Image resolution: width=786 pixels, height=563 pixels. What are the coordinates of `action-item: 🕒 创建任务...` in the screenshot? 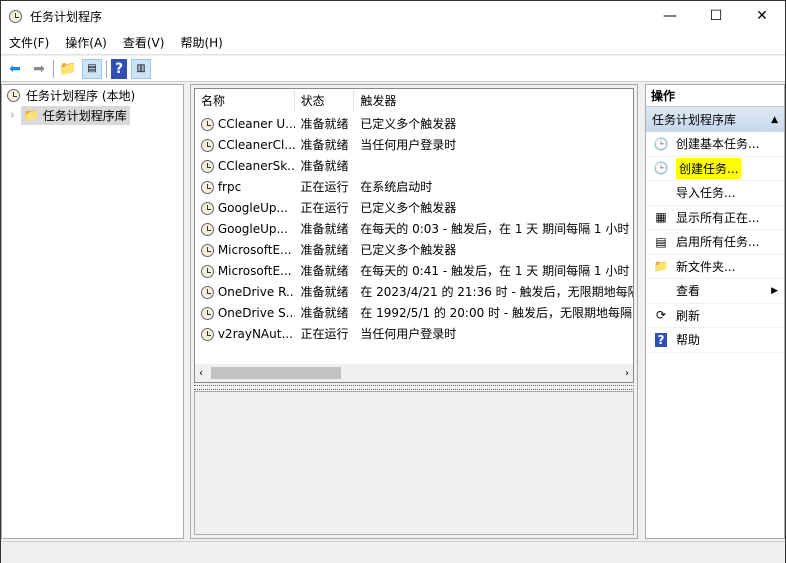 It's located at (715, 169).